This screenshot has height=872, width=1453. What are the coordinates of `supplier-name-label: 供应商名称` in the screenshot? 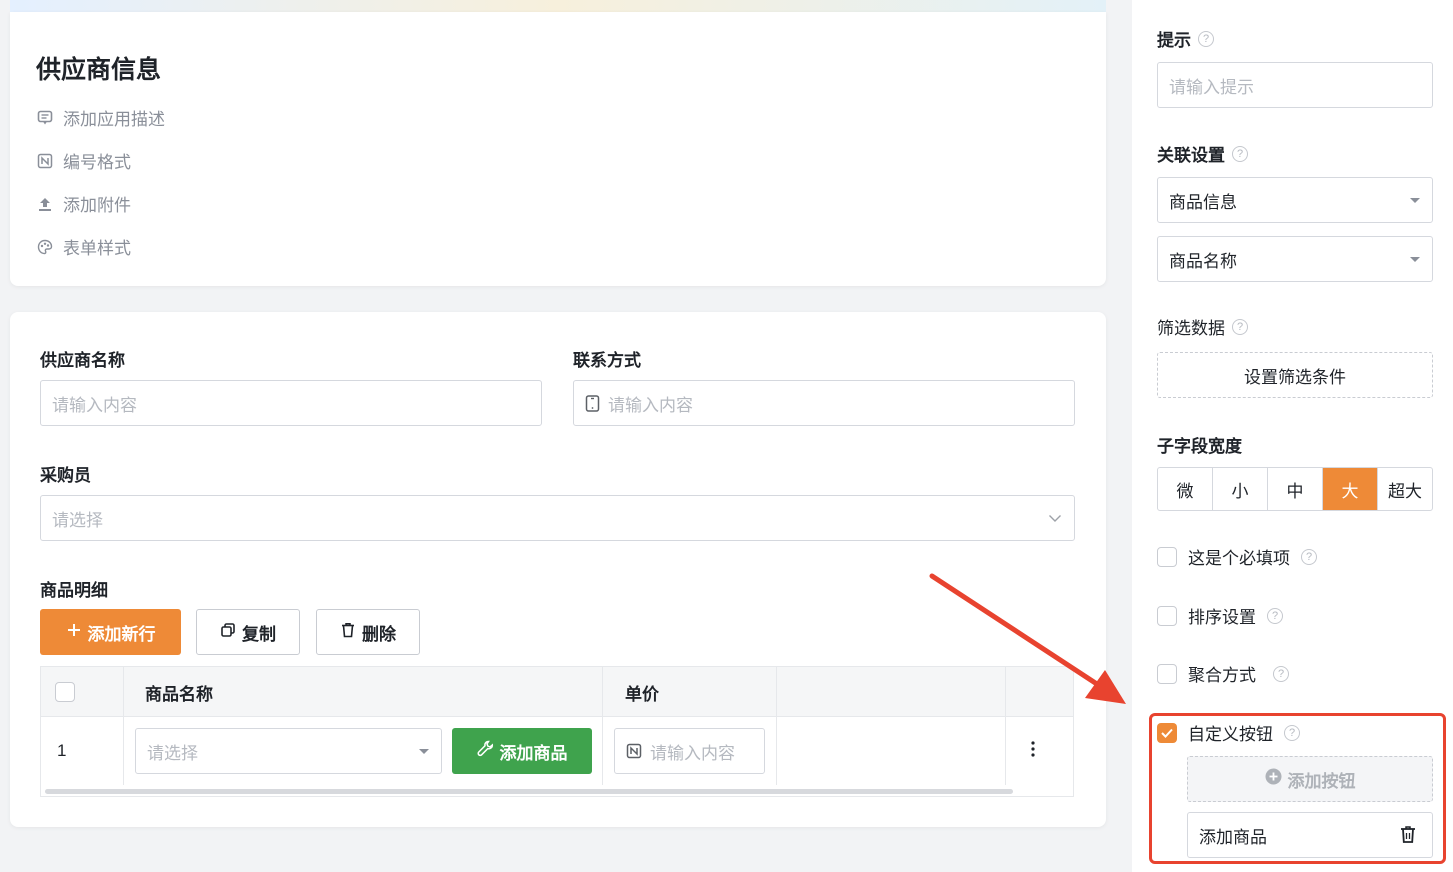 It's located at (82, 360).